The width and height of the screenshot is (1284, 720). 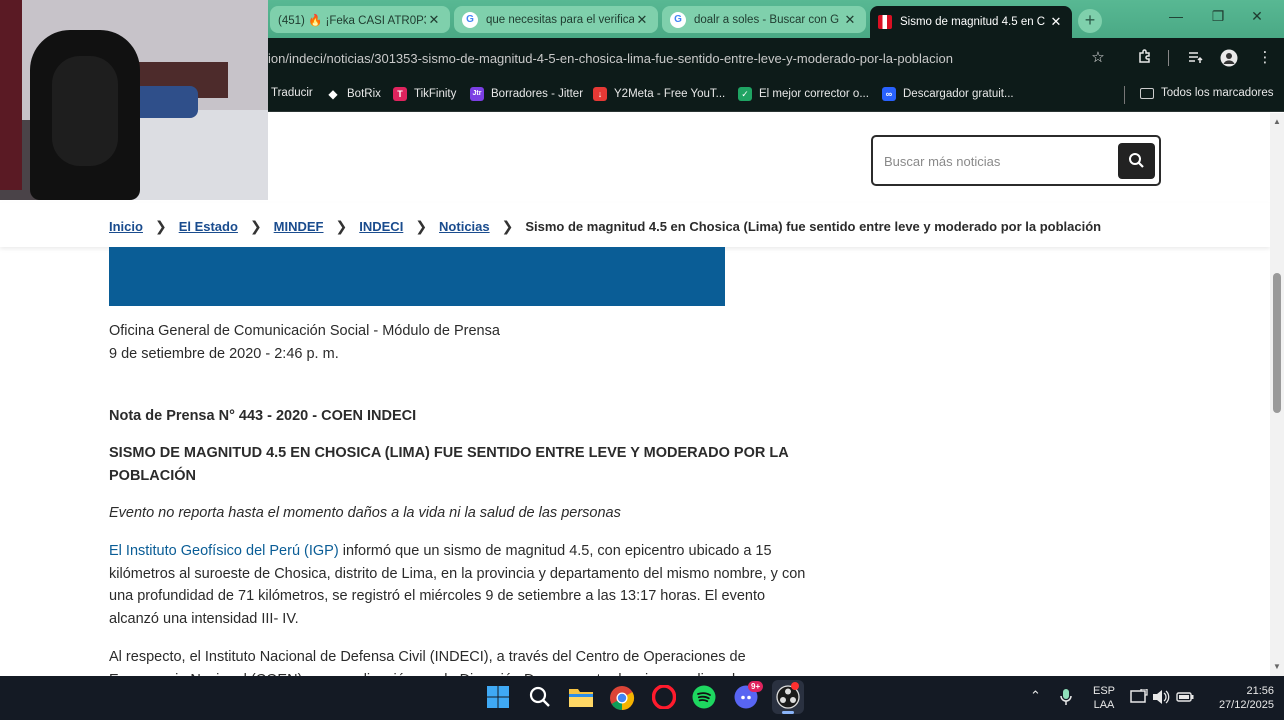 I want to click on y2meta-icon: ↓, so click(x=600, y=94).